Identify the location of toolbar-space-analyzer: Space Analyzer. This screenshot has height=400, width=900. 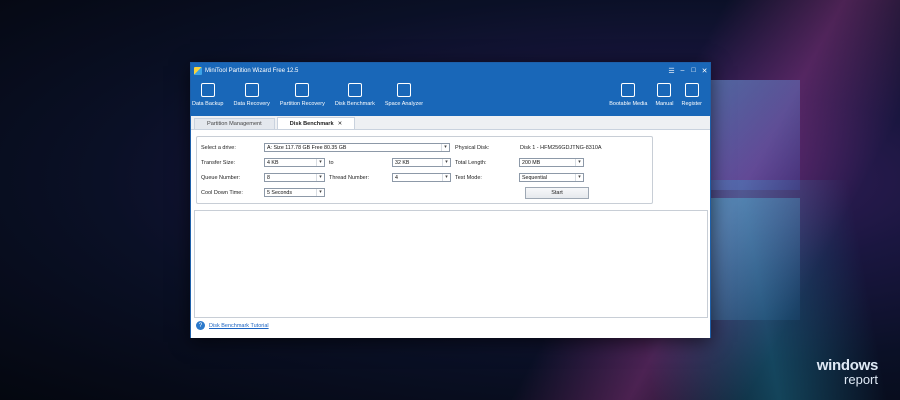
(404, 97).